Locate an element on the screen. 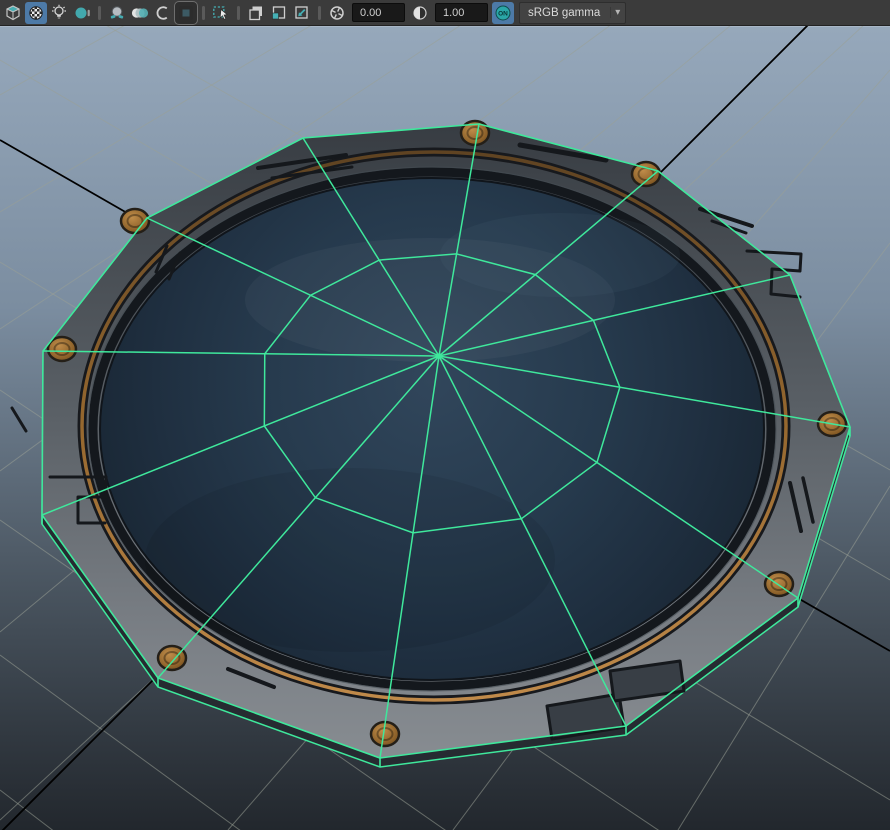 The width and height of the screenshot is (890, 830). gamma-on-icon: ON is located at coordinates (503, 12).